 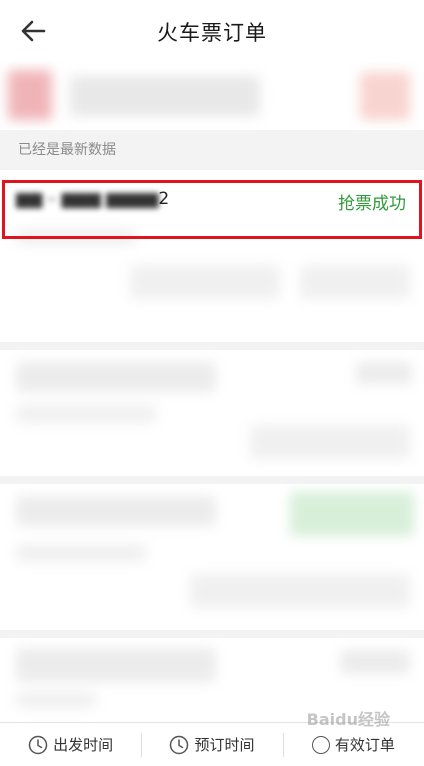 I want to click on promo-banner, so click(x=212, y=96).